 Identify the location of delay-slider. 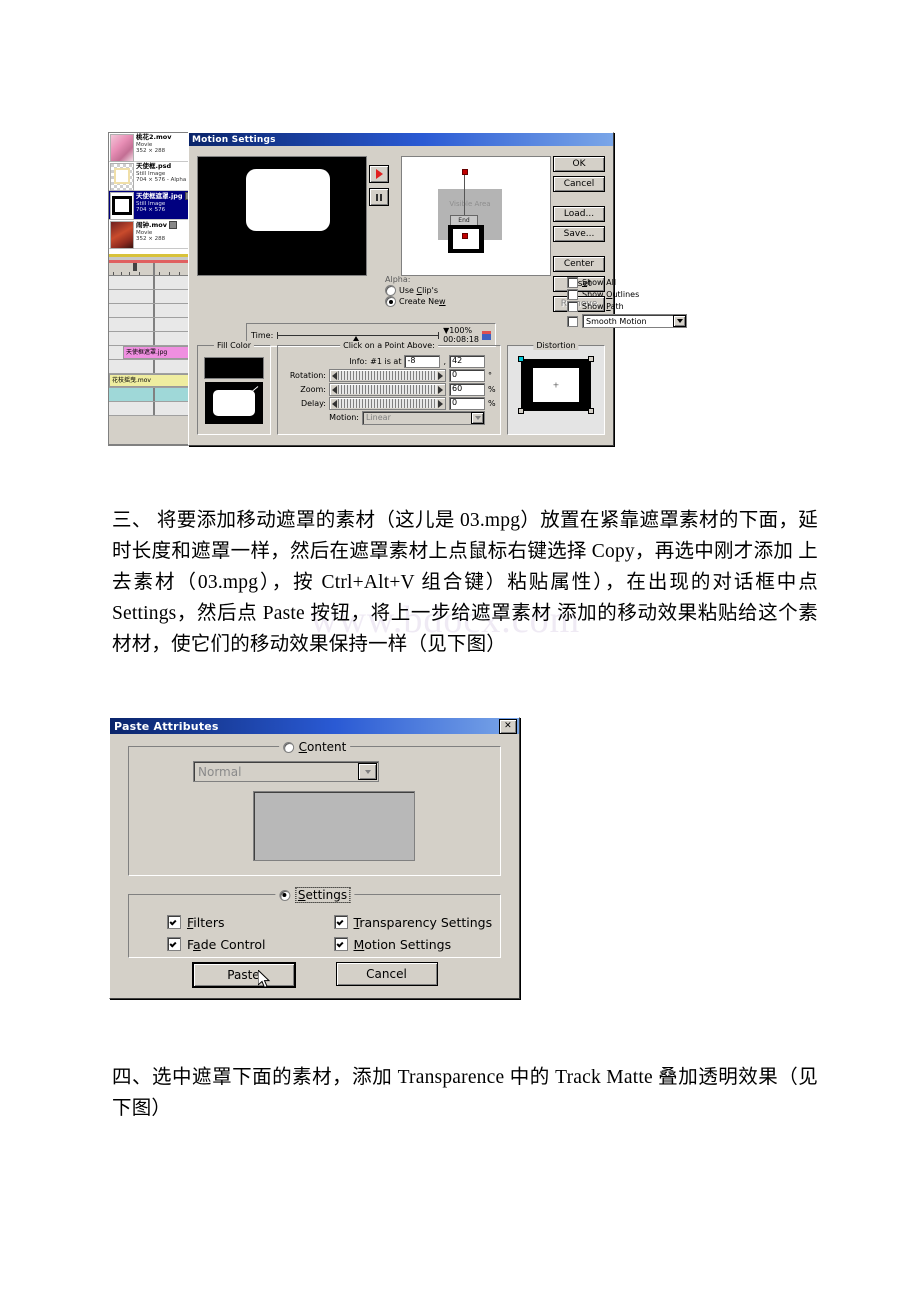
(387, 403).